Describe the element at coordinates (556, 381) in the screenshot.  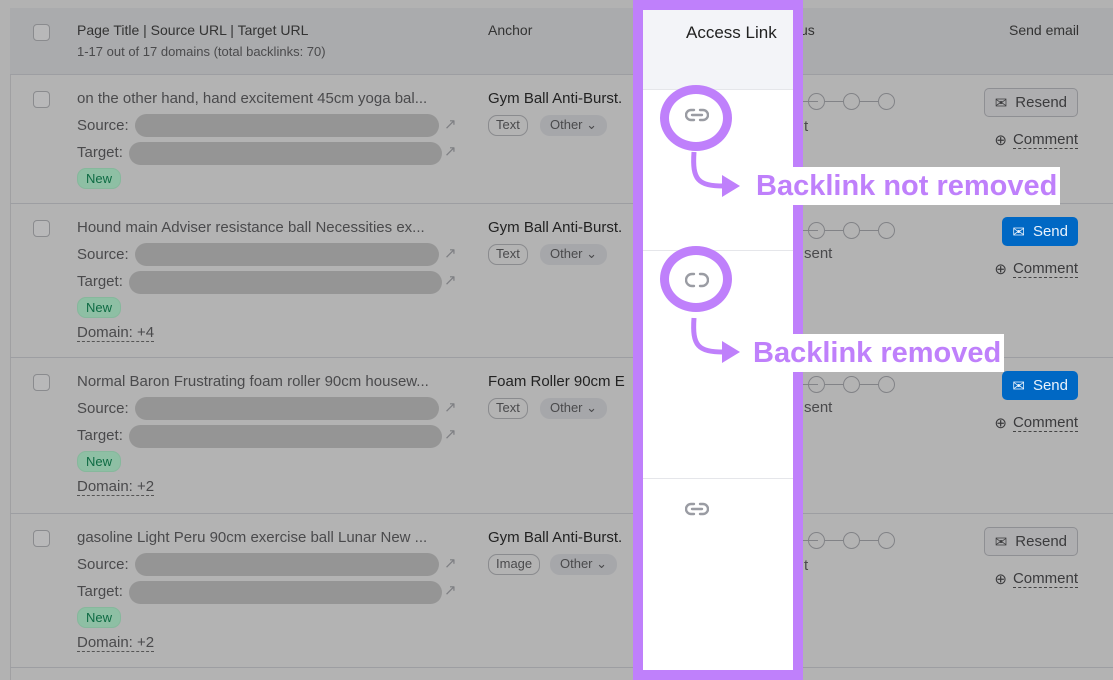
I see `anchor-text: Foam Roller 90cm E` at that location.